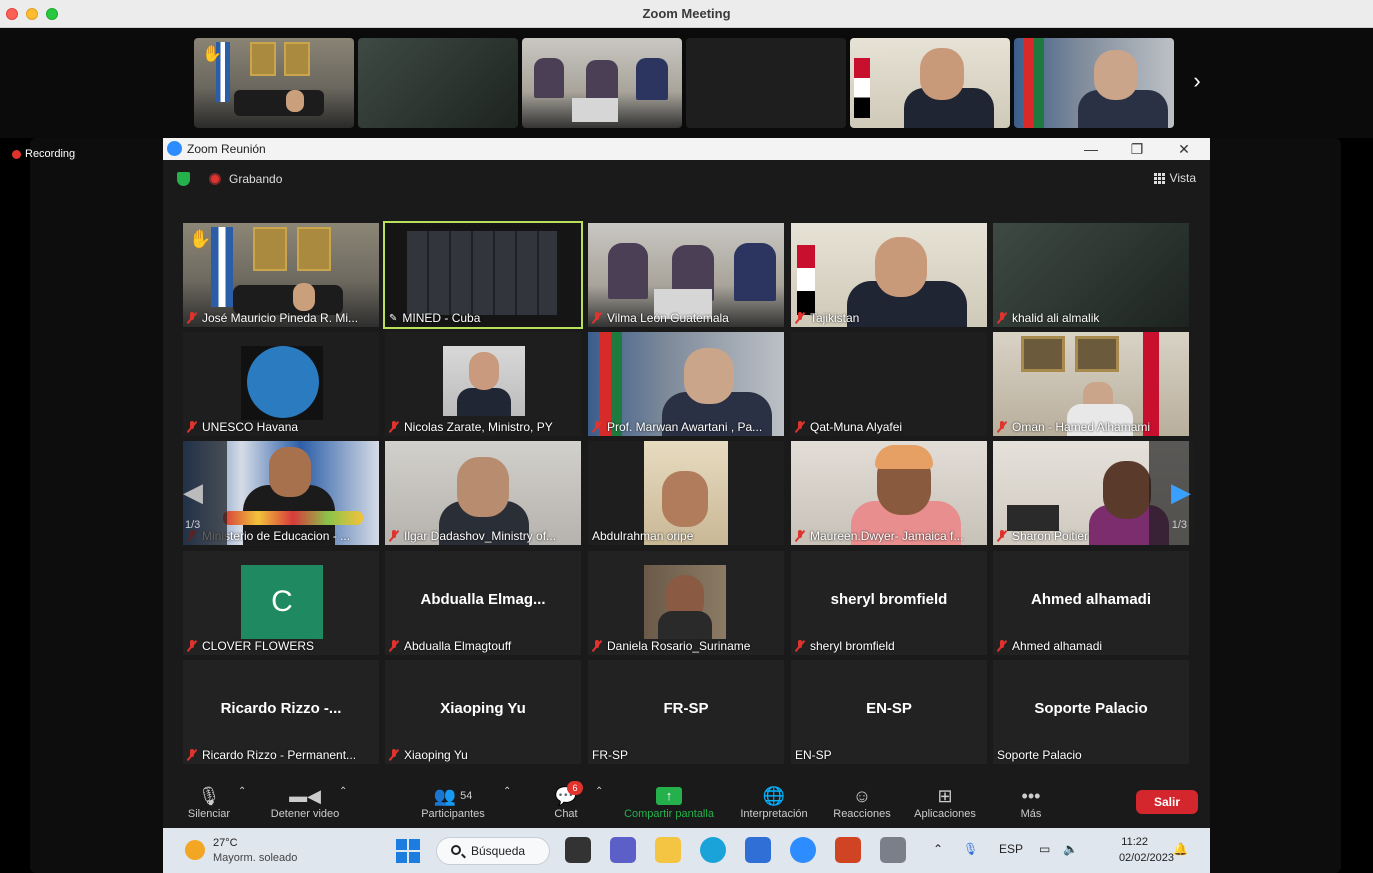 The image size is (1373, 873). I want to click on participant-tile: Abdualla Elmag... Abdualla Elmagtouff, so click(483, 603).